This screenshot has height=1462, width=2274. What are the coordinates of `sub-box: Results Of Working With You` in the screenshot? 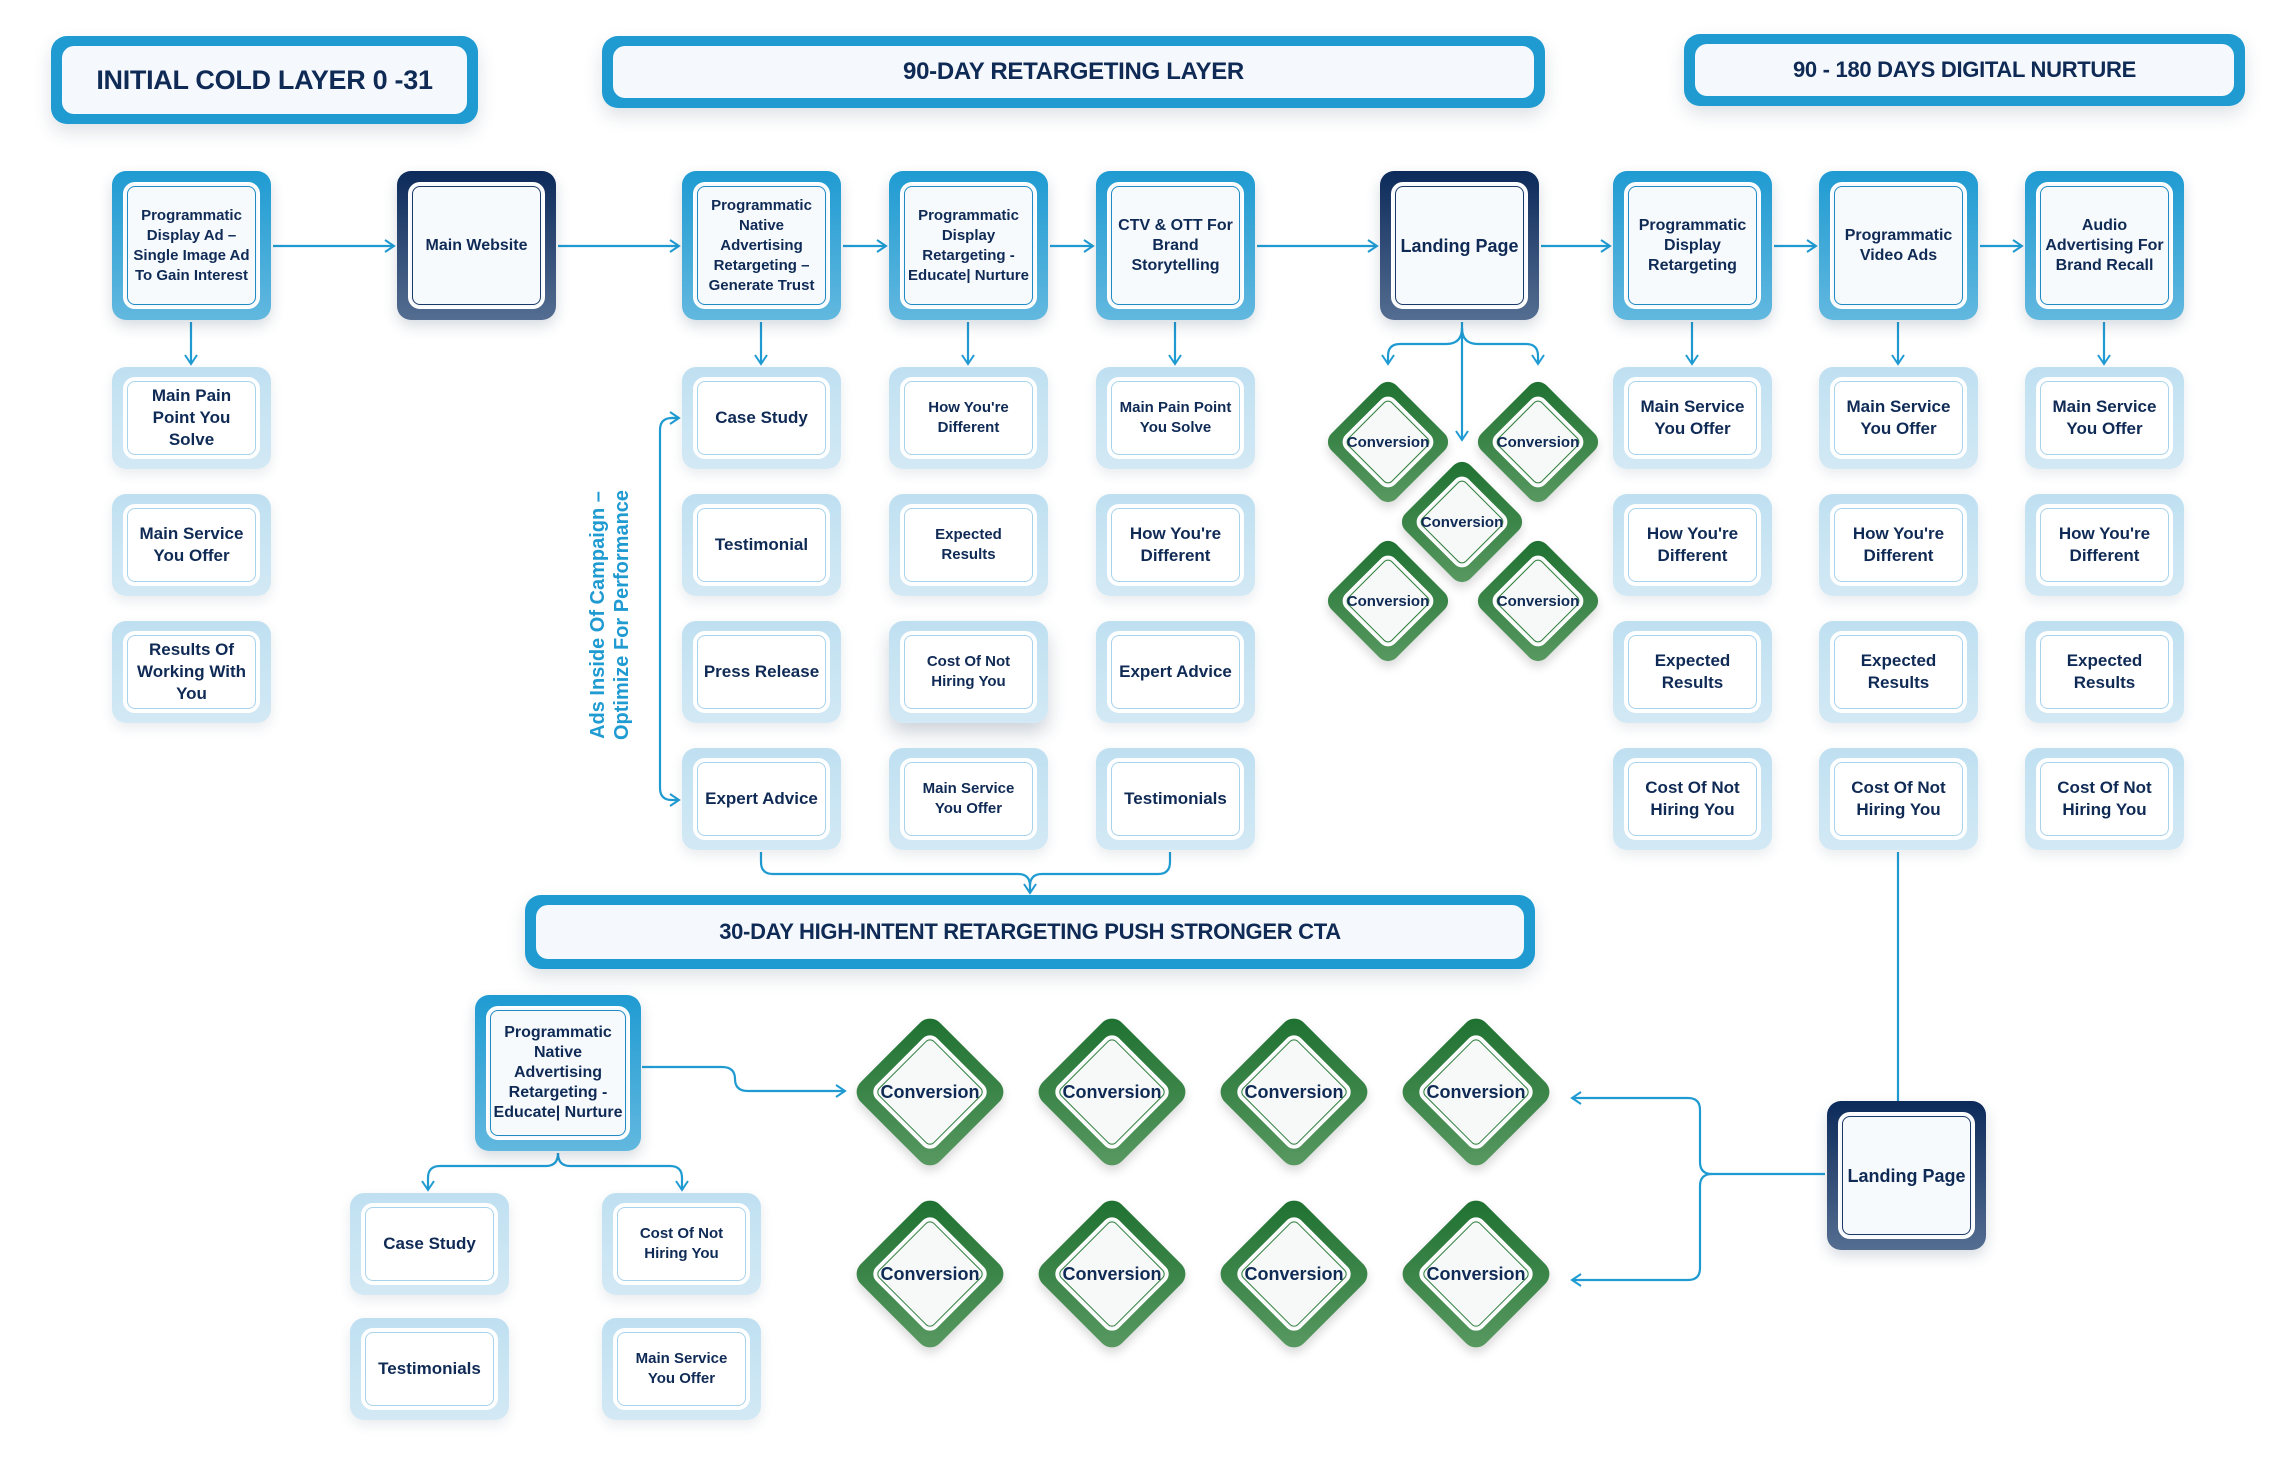 It's located at (191, 672).